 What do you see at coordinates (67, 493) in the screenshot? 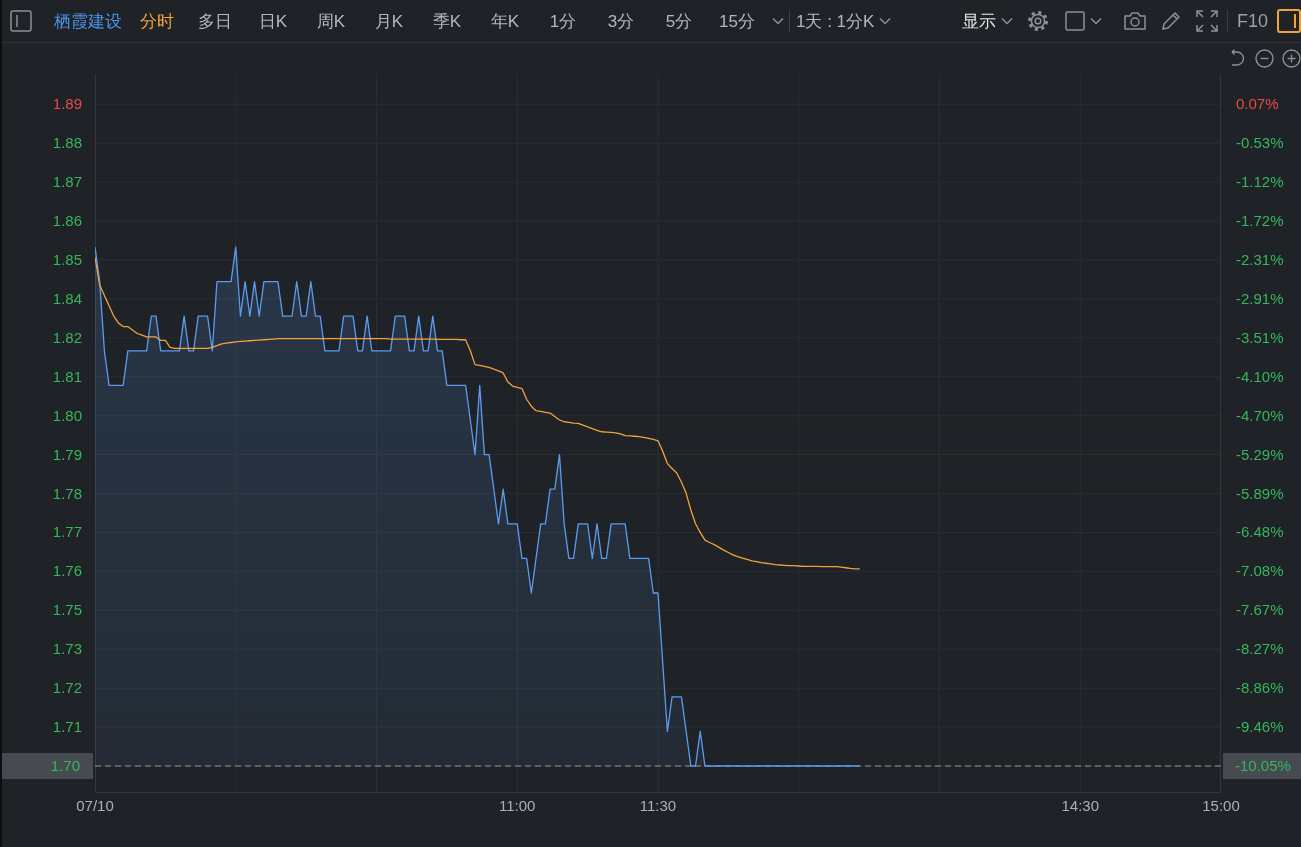
I see `price-axis-label: 1.78` at bounding box center [67, 493].